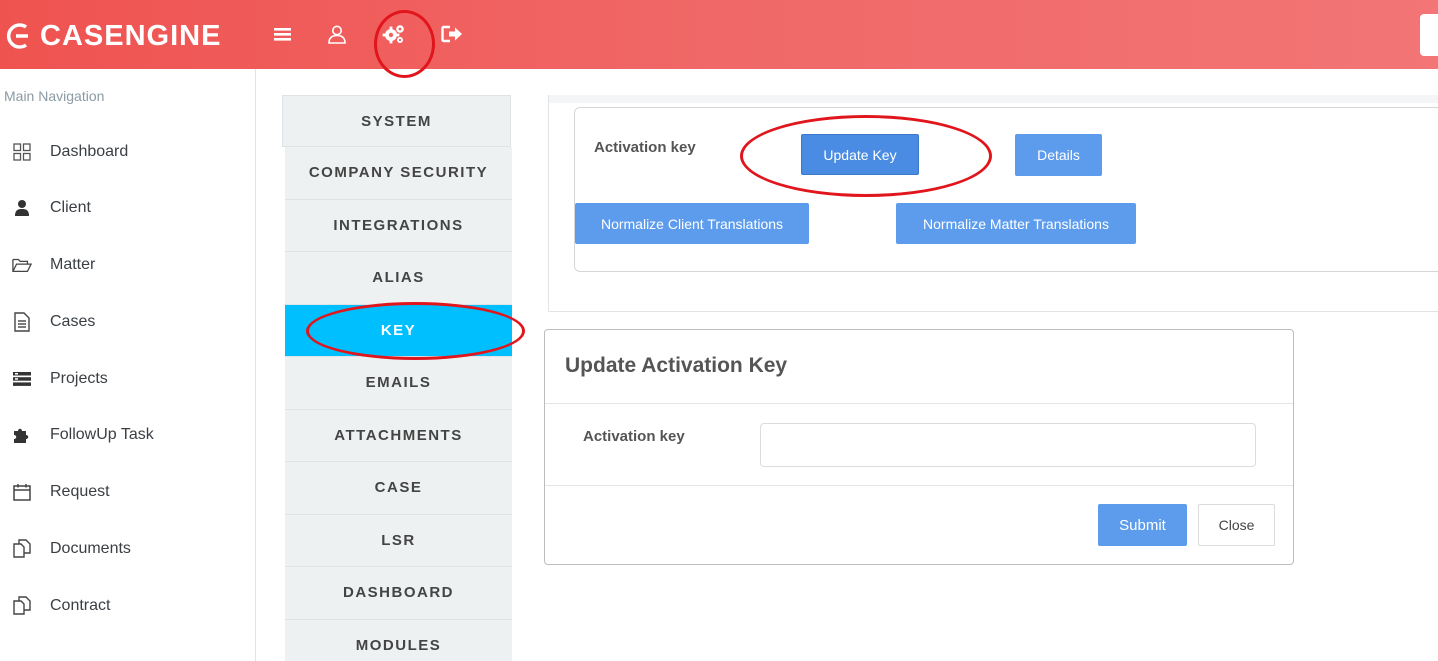  I want to click on sidebar-item-client: Client, so click(127, 208).